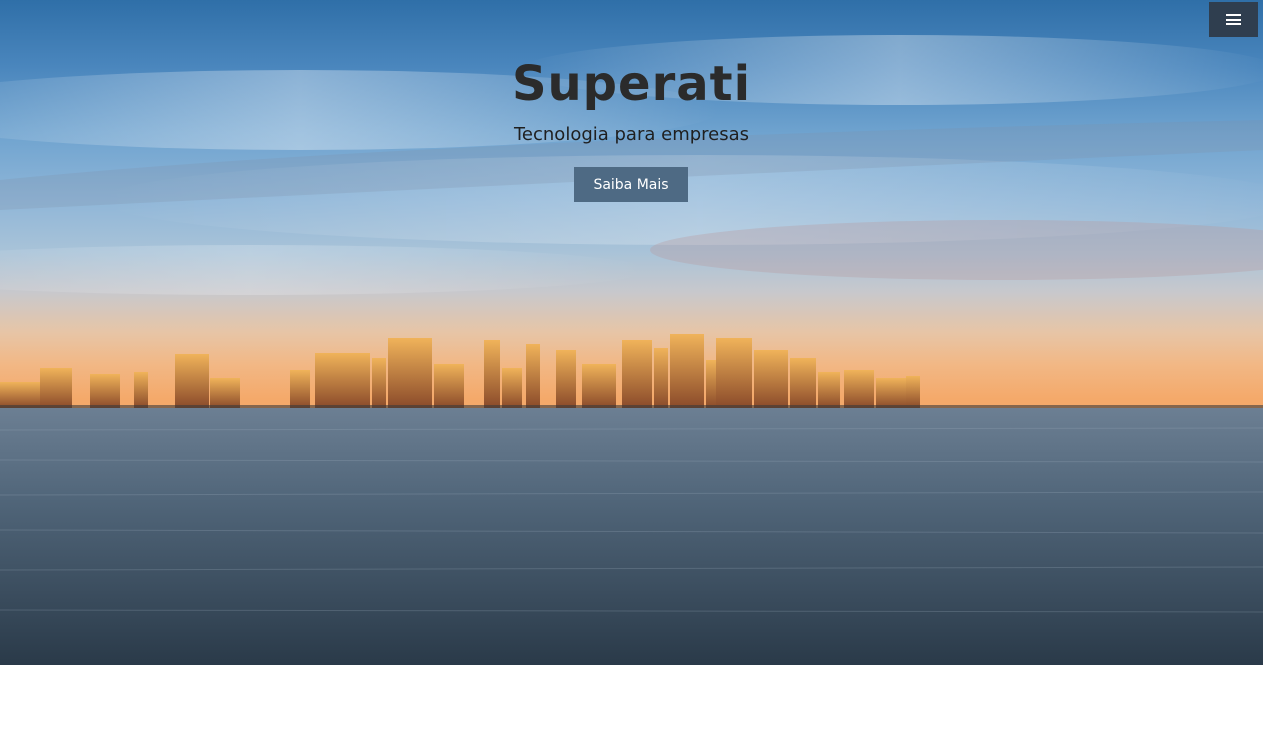 This screenshot has width=1280, height=738. What do you see at coordinates (631, 84) in the screenshot?
I see `site-title: Superati` at bounding box center [631, 84].